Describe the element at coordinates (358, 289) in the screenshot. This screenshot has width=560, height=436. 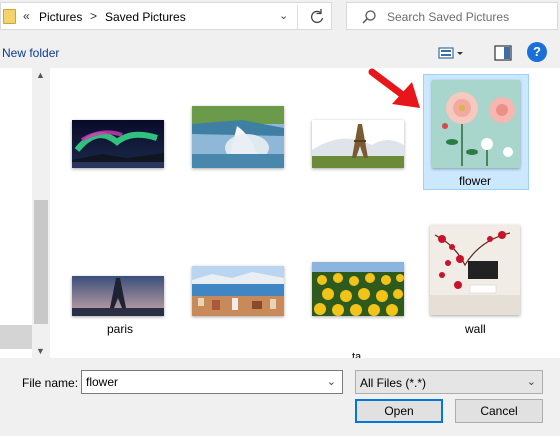
I see `sunflowers-thumbnail` at that location.